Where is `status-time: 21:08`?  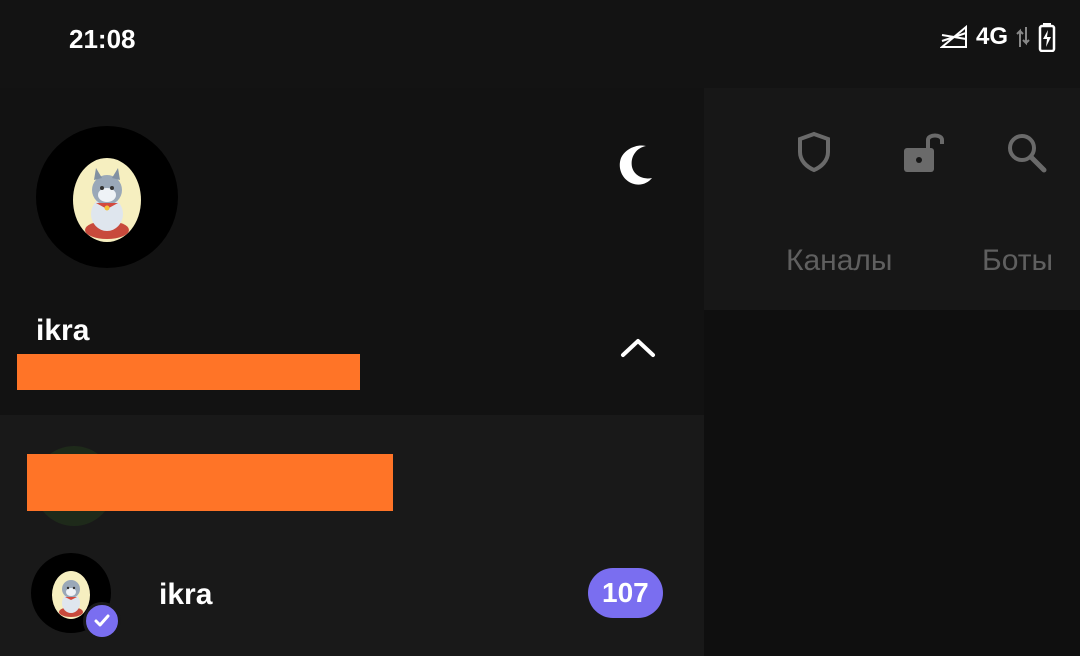 status-time: 21:08 is located at coordinates (102, 39).